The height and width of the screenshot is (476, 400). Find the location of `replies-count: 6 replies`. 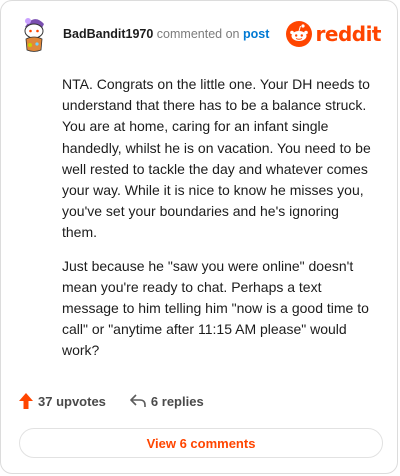

replies-count: 6 replies is located at coordinates (177, 401).